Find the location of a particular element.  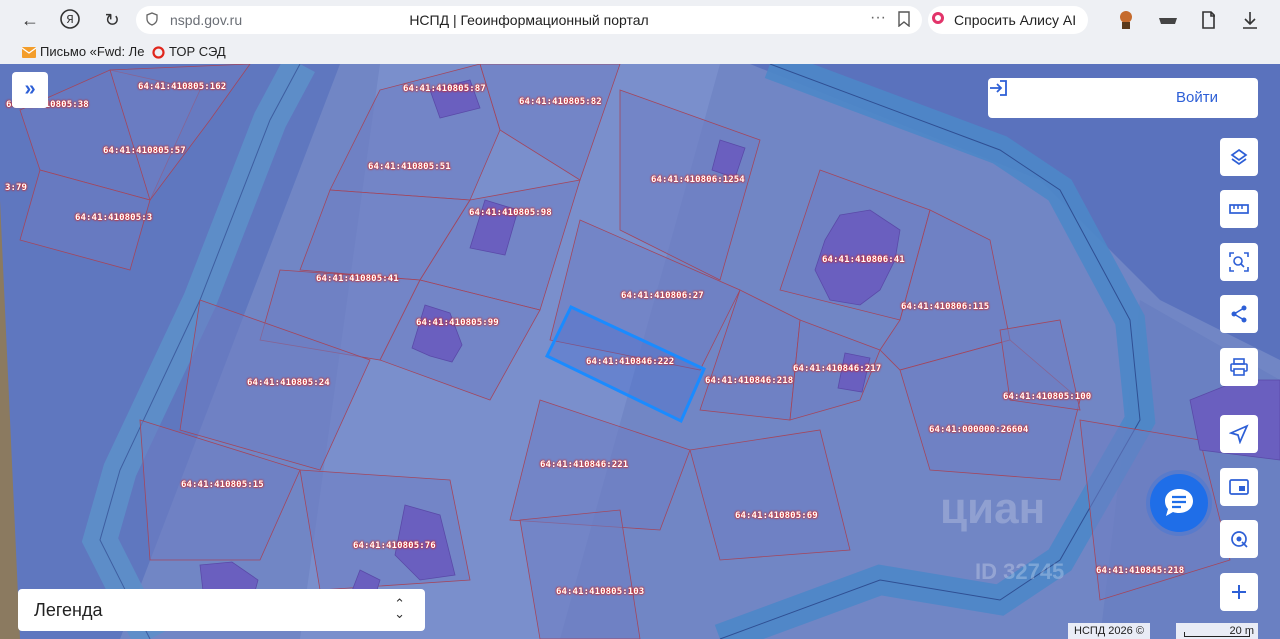

zoom-in-icon is located at coordinates (1239, 592).